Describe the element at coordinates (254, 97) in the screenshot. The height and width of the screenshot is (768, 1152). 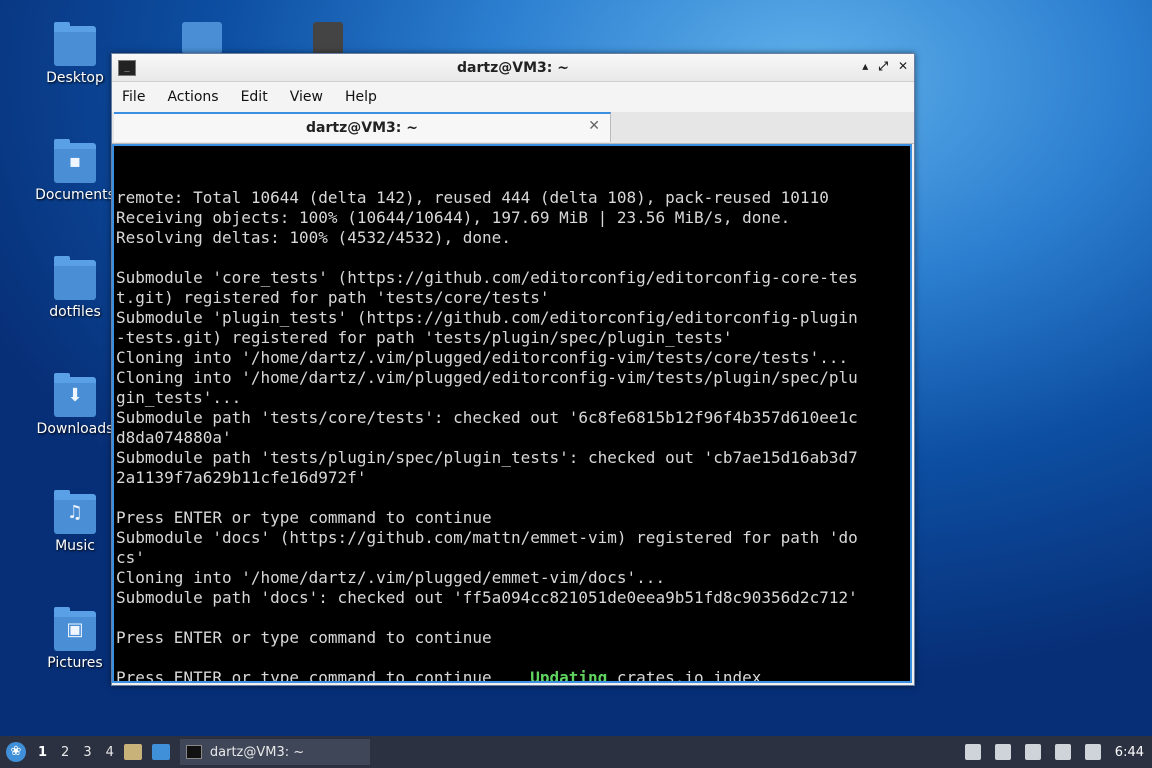
I see `menu-edit: Edit` at that location.